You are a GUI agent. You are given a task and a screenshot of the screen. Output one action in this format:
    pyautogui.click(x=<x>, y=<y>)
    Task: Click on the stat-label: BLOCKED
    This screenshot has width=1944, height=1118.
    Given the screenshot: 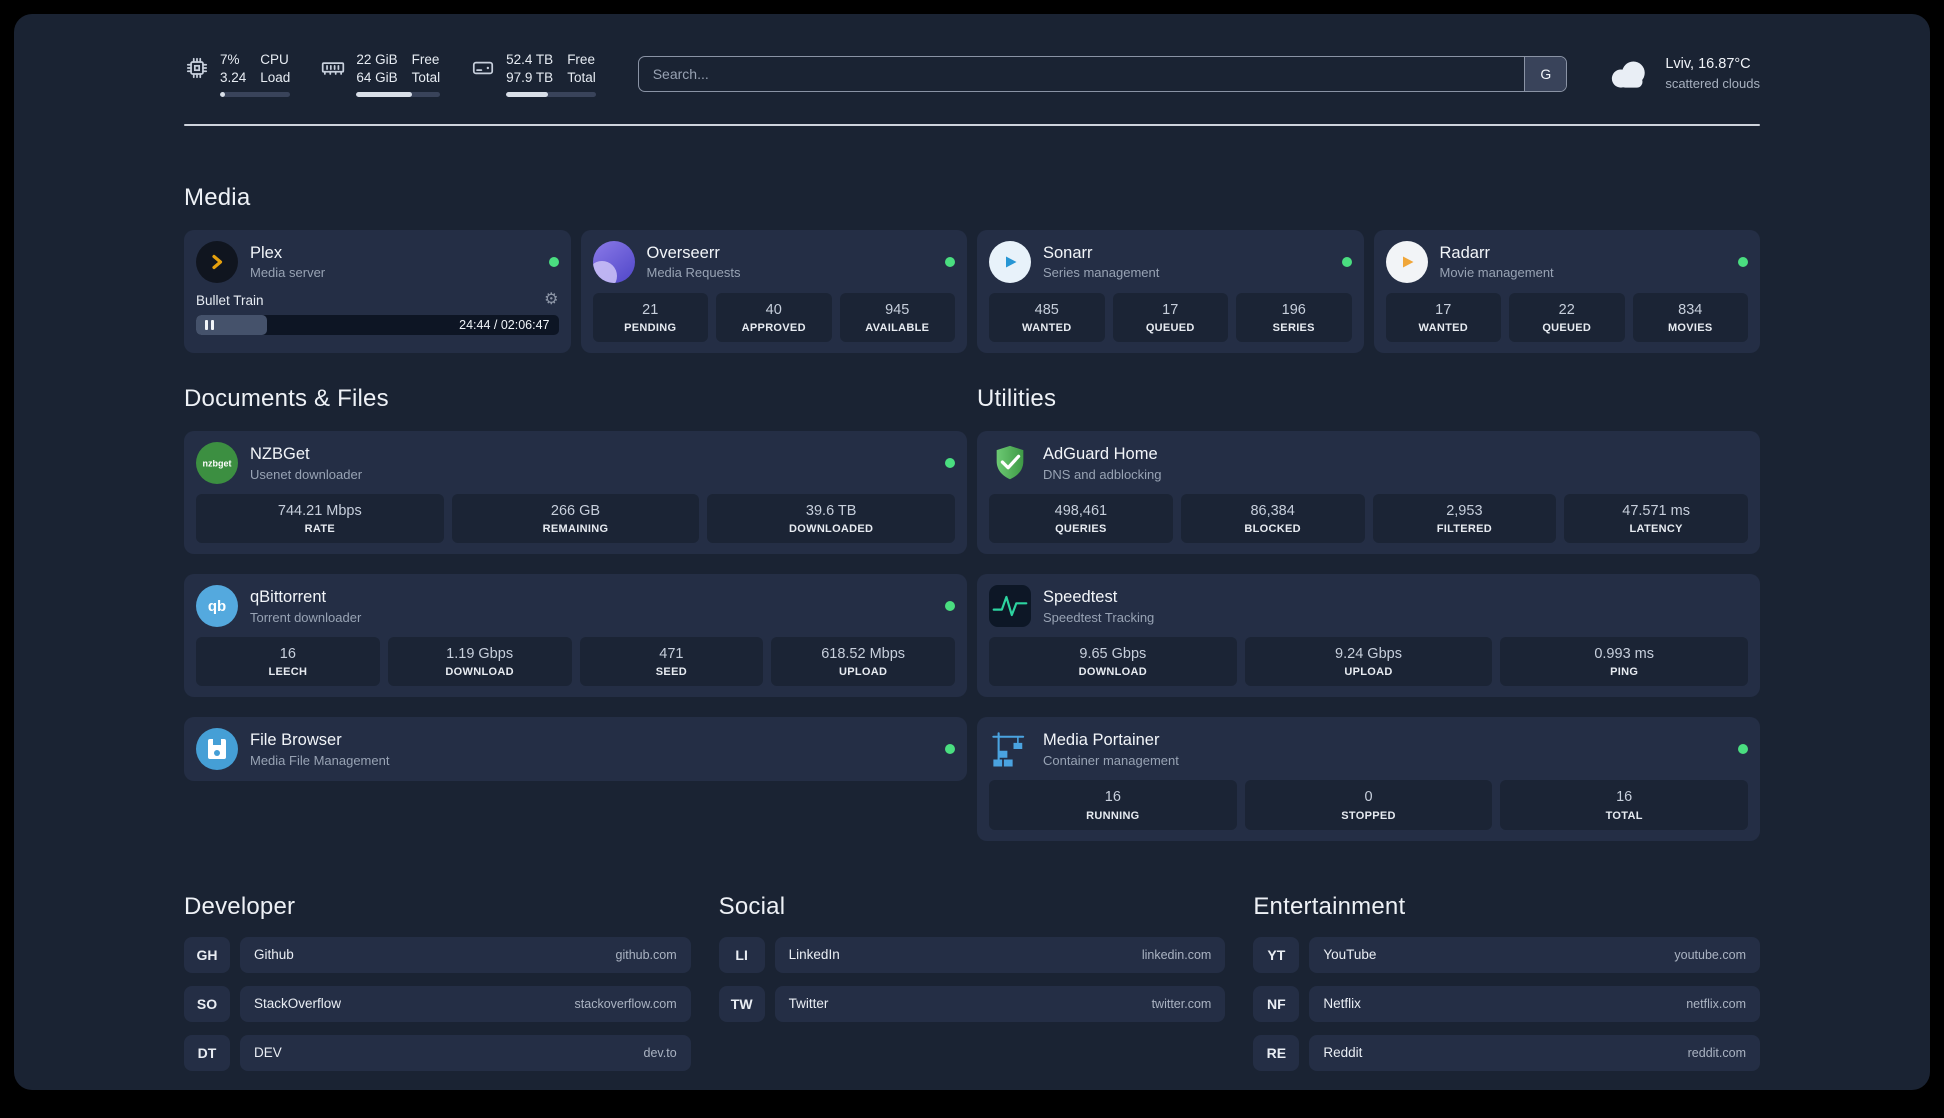 What is the action you would take?
    pyautogui.click(x=1272, y=529)
    